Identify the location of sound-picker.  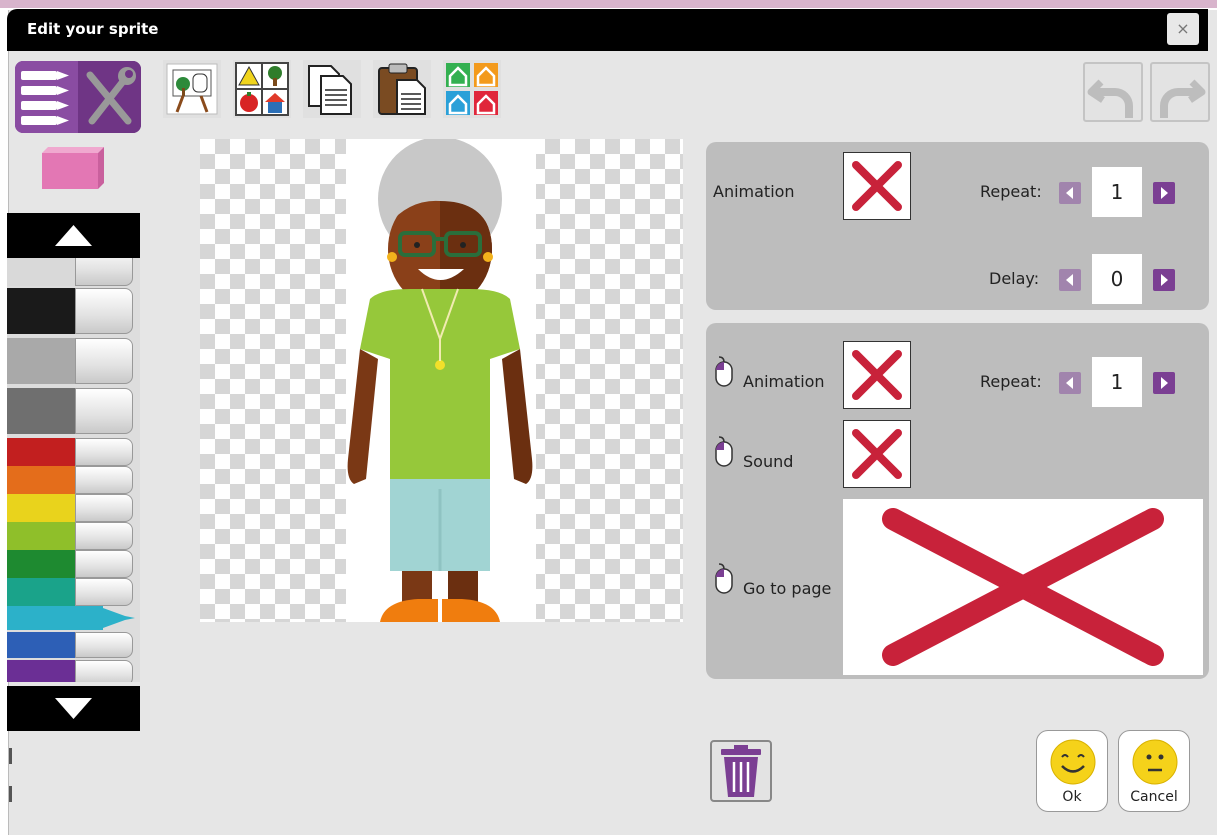
(877, 454).